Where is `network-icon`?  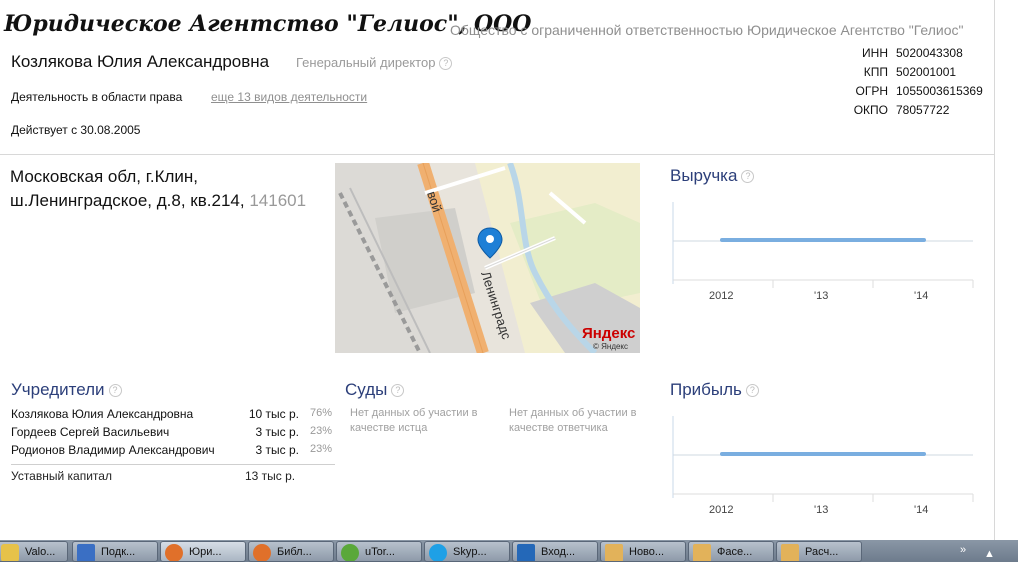 network-icon is located at coordinates (86, 552).